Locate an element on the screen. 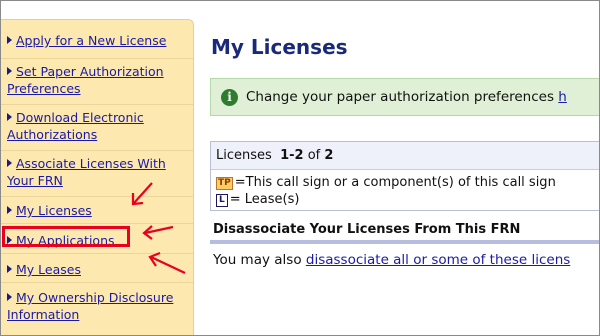  sidebar-item-ownership-disclosure: My Ownership Disclosure Information is located at coordinates (98, 306).